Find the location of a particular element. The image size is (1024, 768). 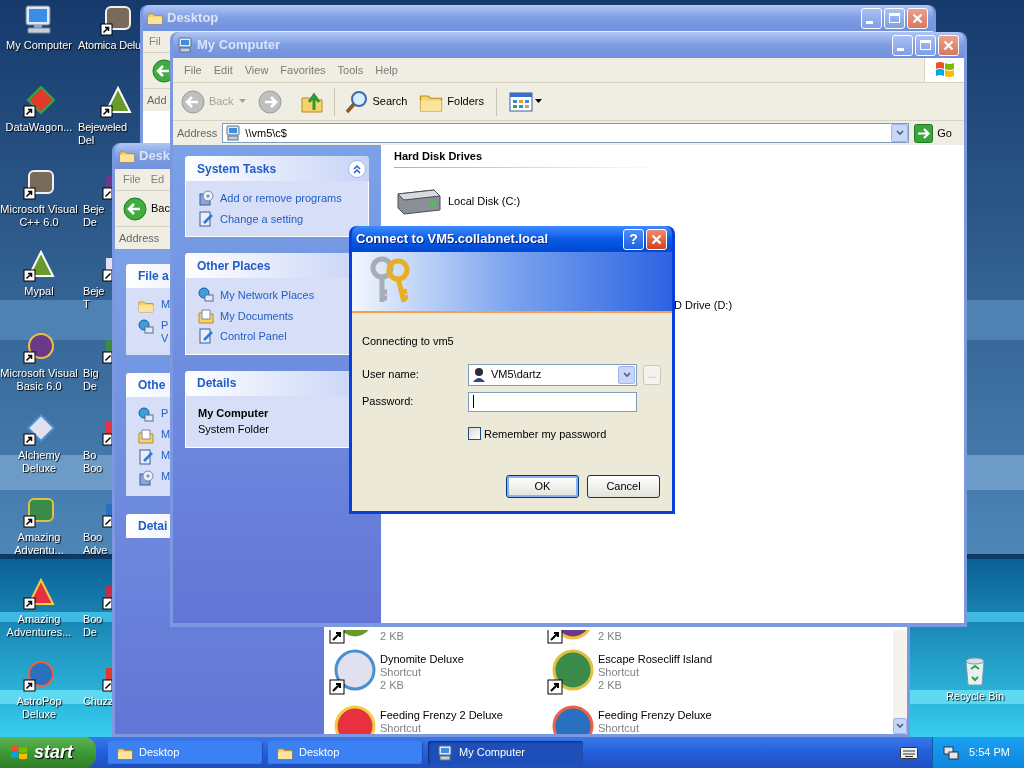

details-name: My Computer is located at coordinates (234, 413).